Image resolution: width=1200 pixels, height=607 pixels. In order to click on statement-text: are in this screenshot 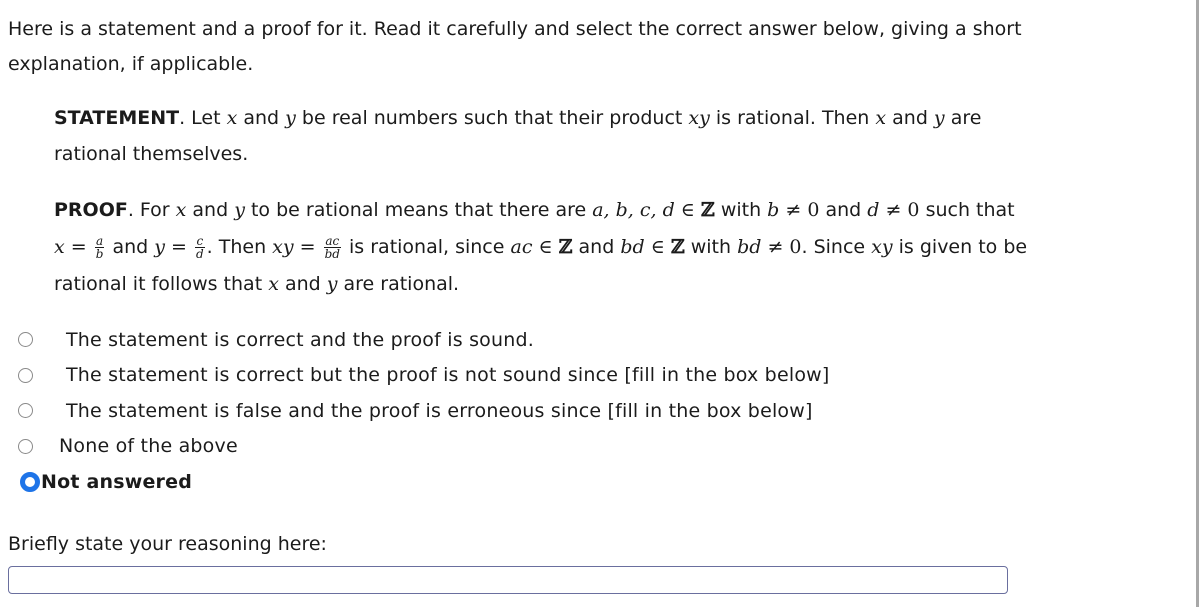, I will do `click(963, 118)`.